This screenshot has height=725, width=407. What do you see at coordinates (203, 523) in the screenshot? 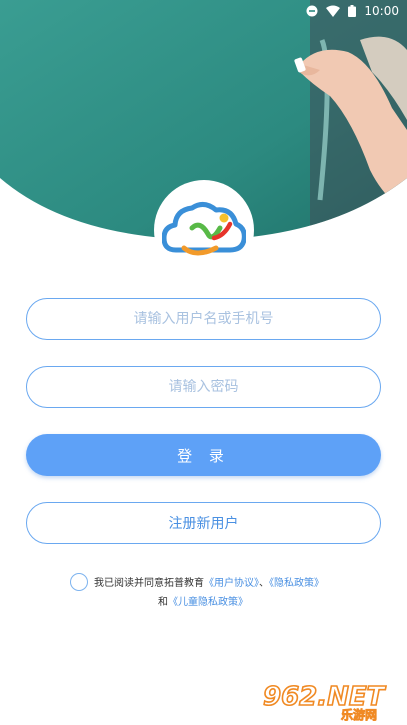
I see `register-button: 注册新用户` at bounding box center [203, 523].